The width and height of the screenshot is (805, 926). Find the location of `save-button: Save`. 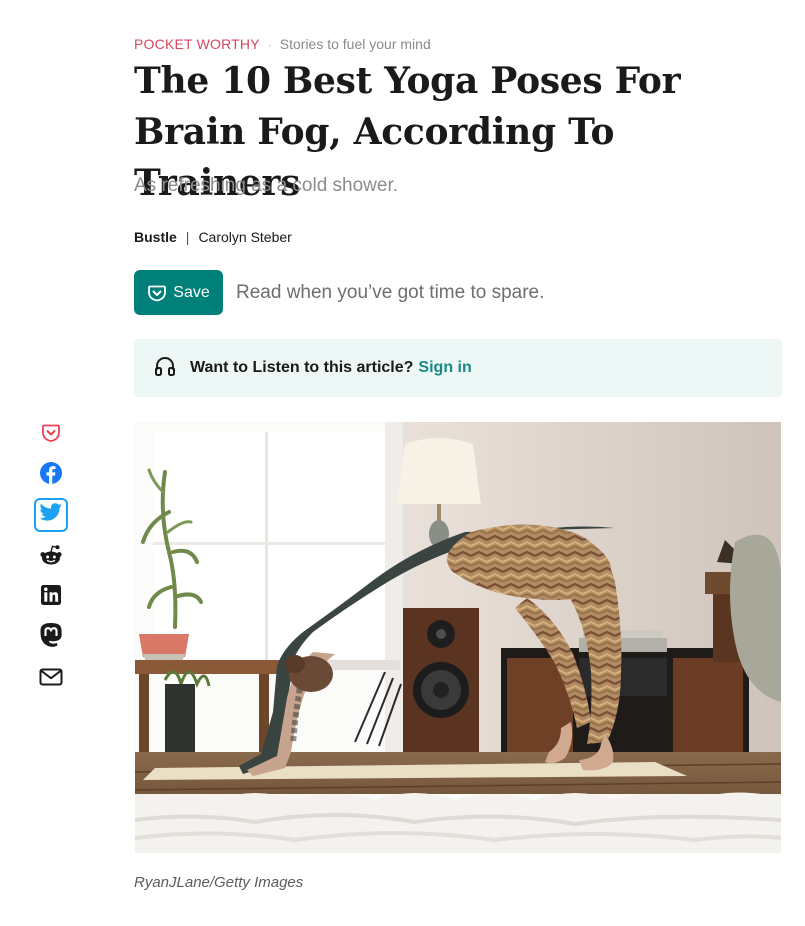

save-button: Save is located at coordinates (178, 292).